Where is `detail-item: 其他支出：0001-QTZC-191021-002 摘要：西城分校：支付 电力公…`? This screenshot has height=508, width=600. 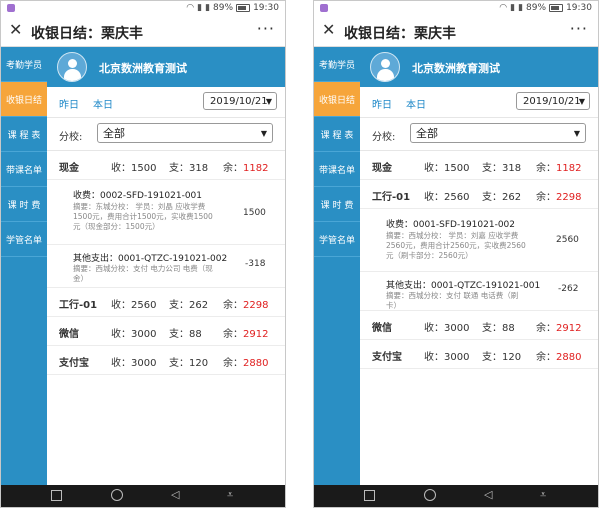 detail-item: 其他支出：0001-QTZC-191021-002 摘要：西城分校：支付 电力公… is located at coordinates (166, 266).